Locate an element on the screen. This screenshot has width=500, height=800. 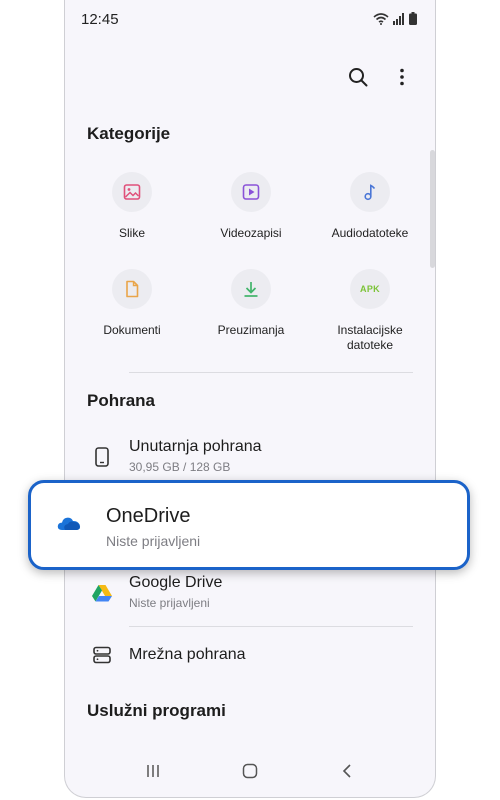
storage-item-internal: Unutarnja pohrana 30,95 GB / 128 GB is located at coordinates (250, 458).